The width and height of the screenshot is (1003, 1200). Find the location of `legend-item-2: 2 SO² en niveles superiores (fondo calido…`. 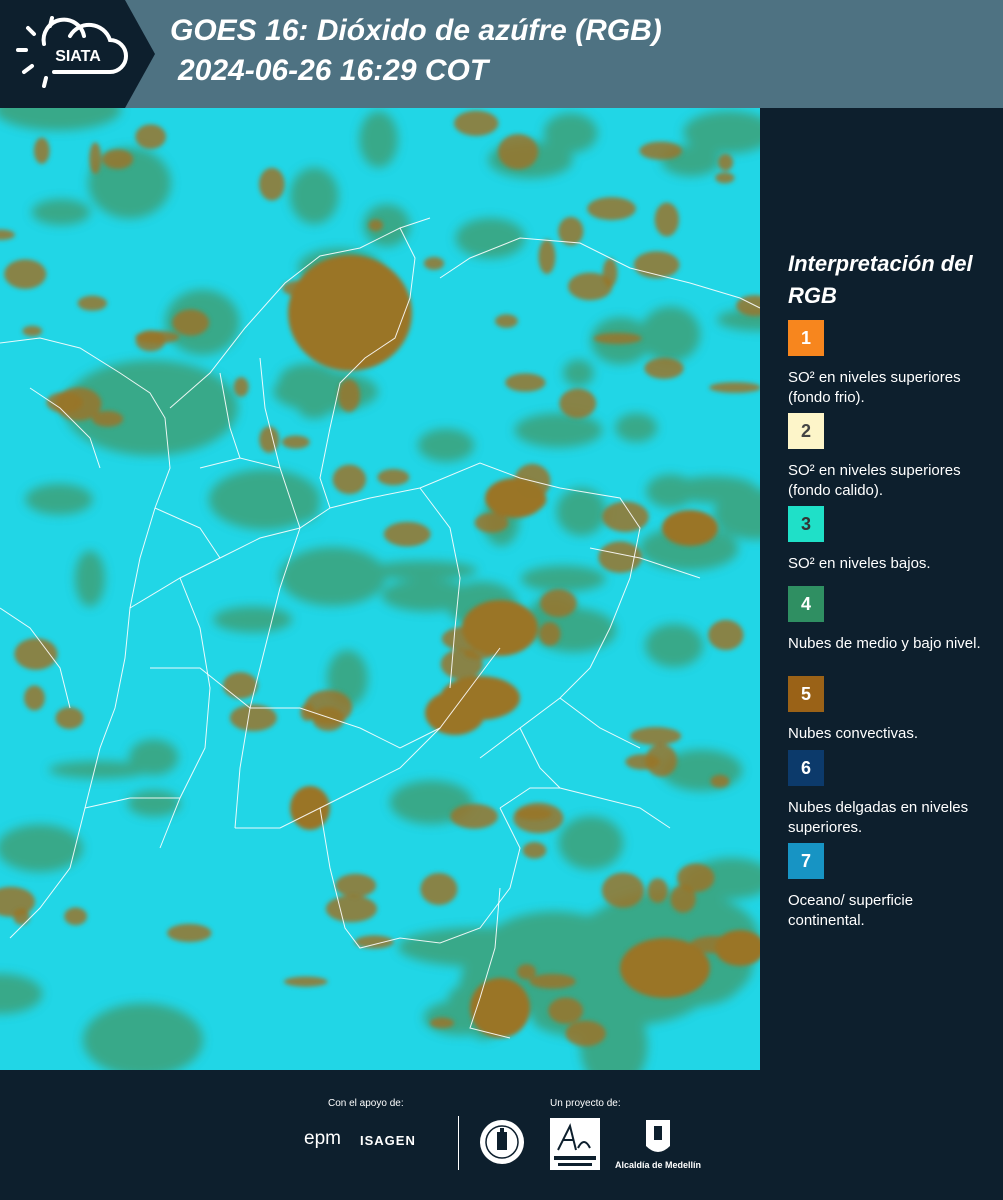

legend-item-2: 2 SO² en niveles superiores (fondo calido… is located at coordinates (890, 457).